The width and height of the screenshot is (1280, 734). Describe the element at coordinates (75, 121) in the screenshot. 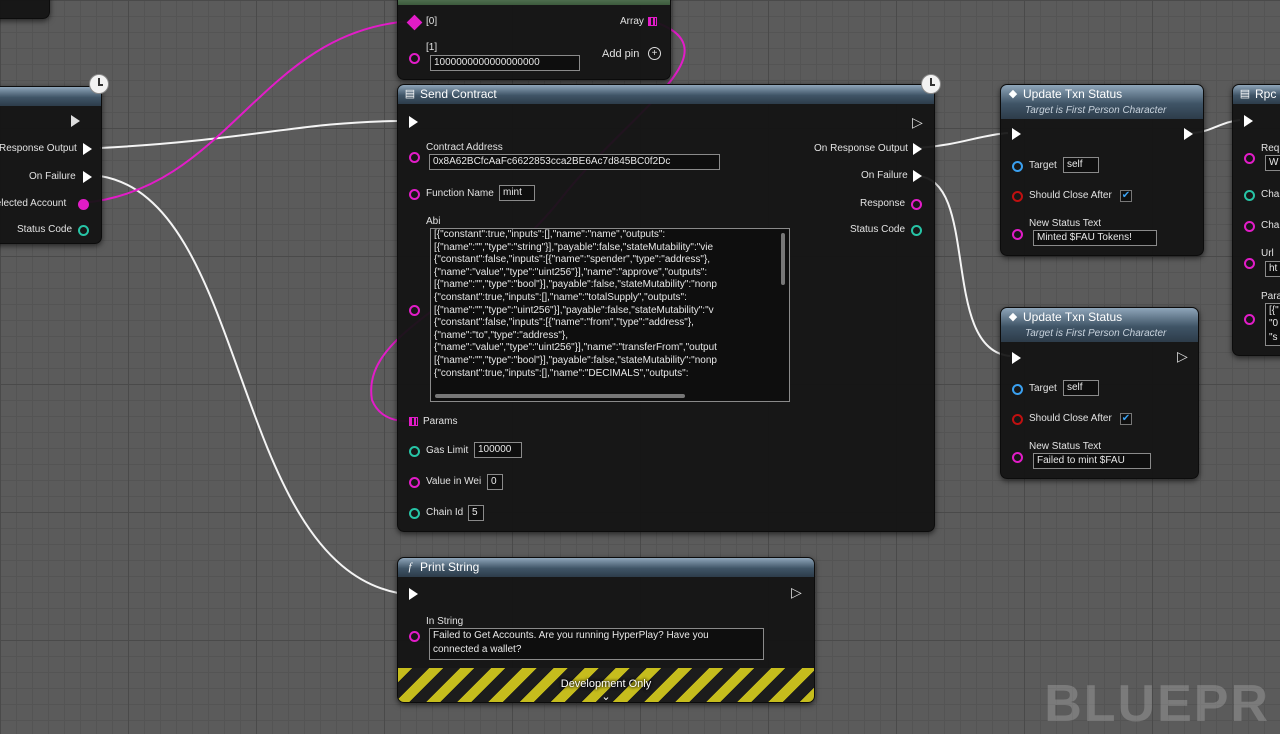

I see `exec-out-pin` at that location.